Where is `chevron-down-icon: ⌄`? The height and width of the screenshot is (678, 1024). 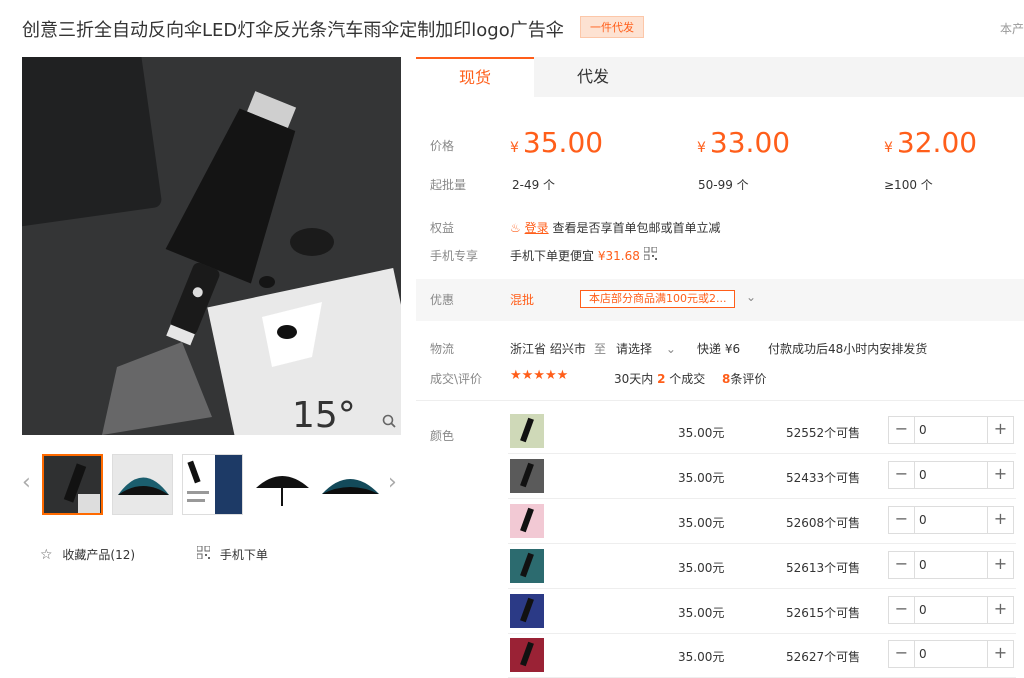 chevron-down-icon: ⌄ is located at coordinates (751, 297).